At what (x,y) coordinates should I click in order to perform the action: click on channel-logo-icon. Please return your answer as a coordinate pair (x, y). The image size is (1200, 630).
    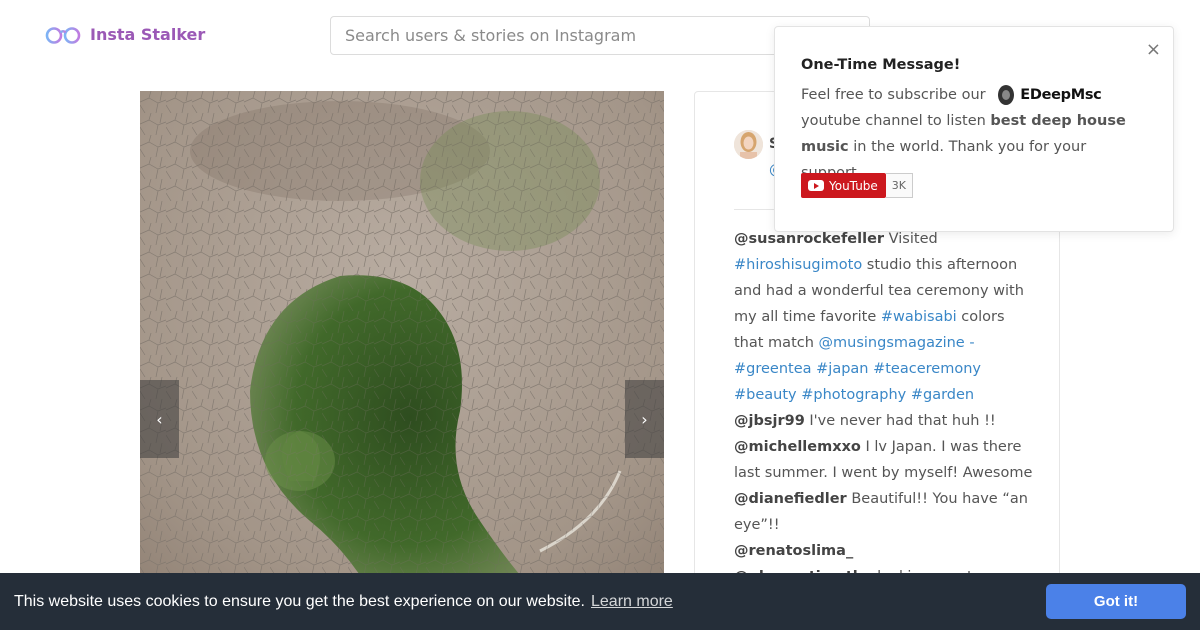
    Looking at the image, I should click on (1006, 95).